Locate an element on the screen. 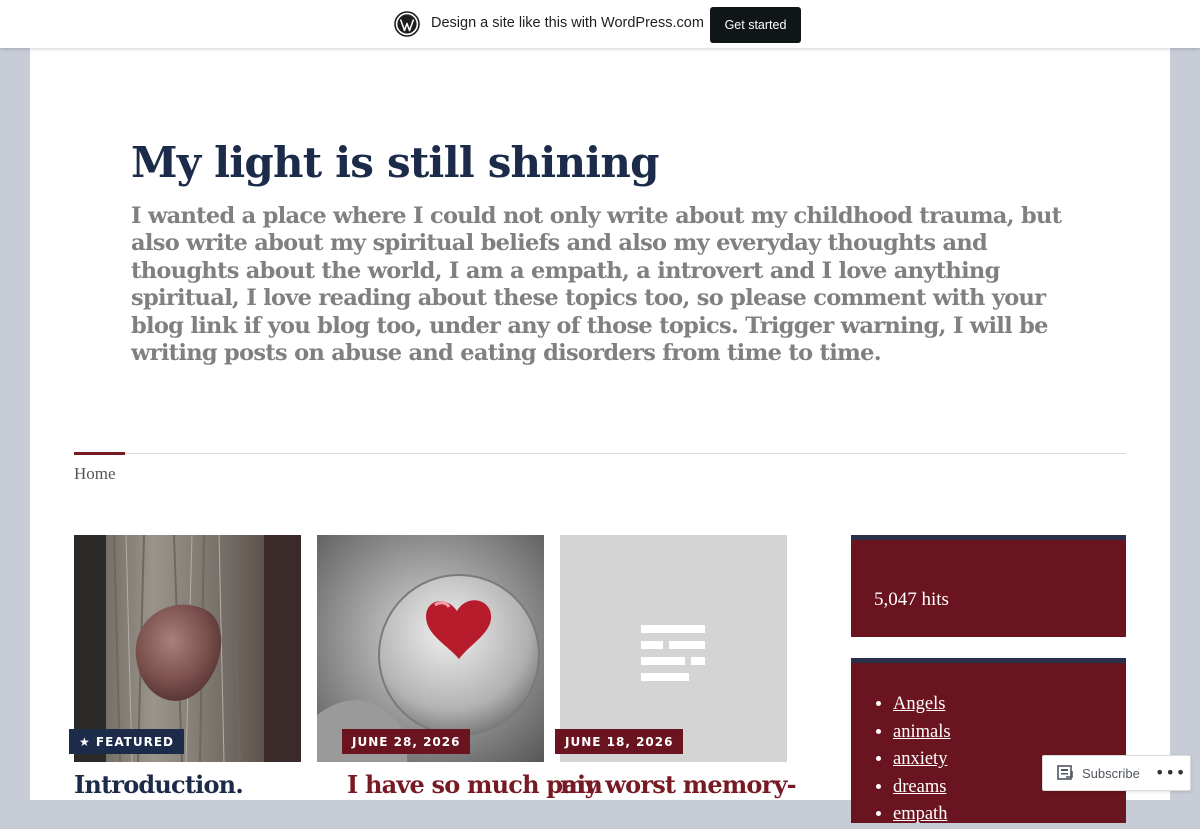  category-item: dreams is located at coordinates (922, 788).